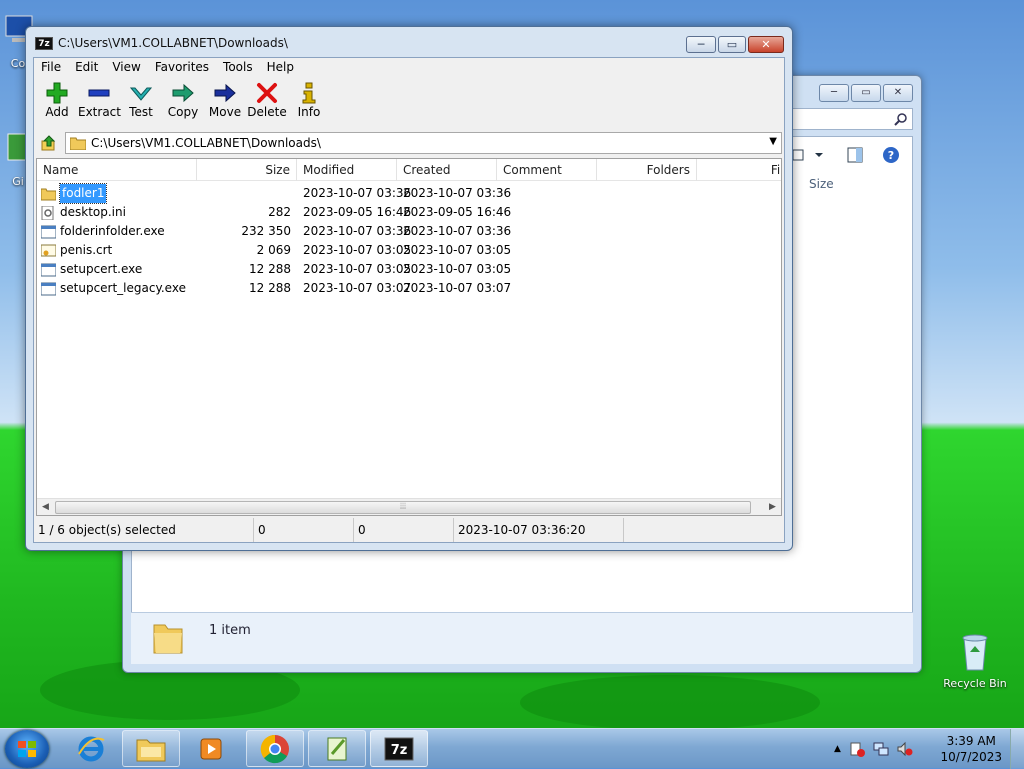  Describe the element at coordinates (266, 231) in the screenshot. I see `file-size: 232 350` at that location.